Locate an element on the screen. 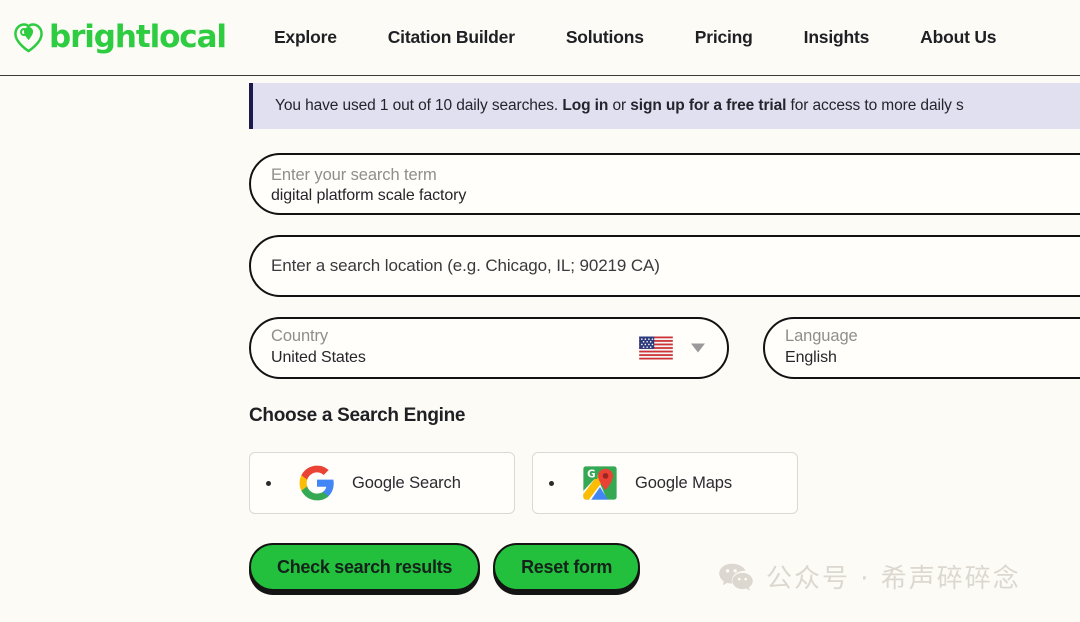  reset-form-button: Reset form is located at coordinates (567, 567).